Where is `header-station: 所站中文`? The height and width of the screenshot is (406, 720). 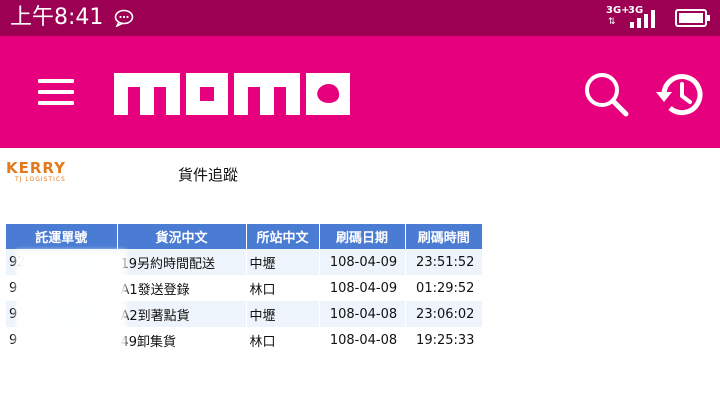 header-station: 所站中文 is located at coordinates (283, 236).